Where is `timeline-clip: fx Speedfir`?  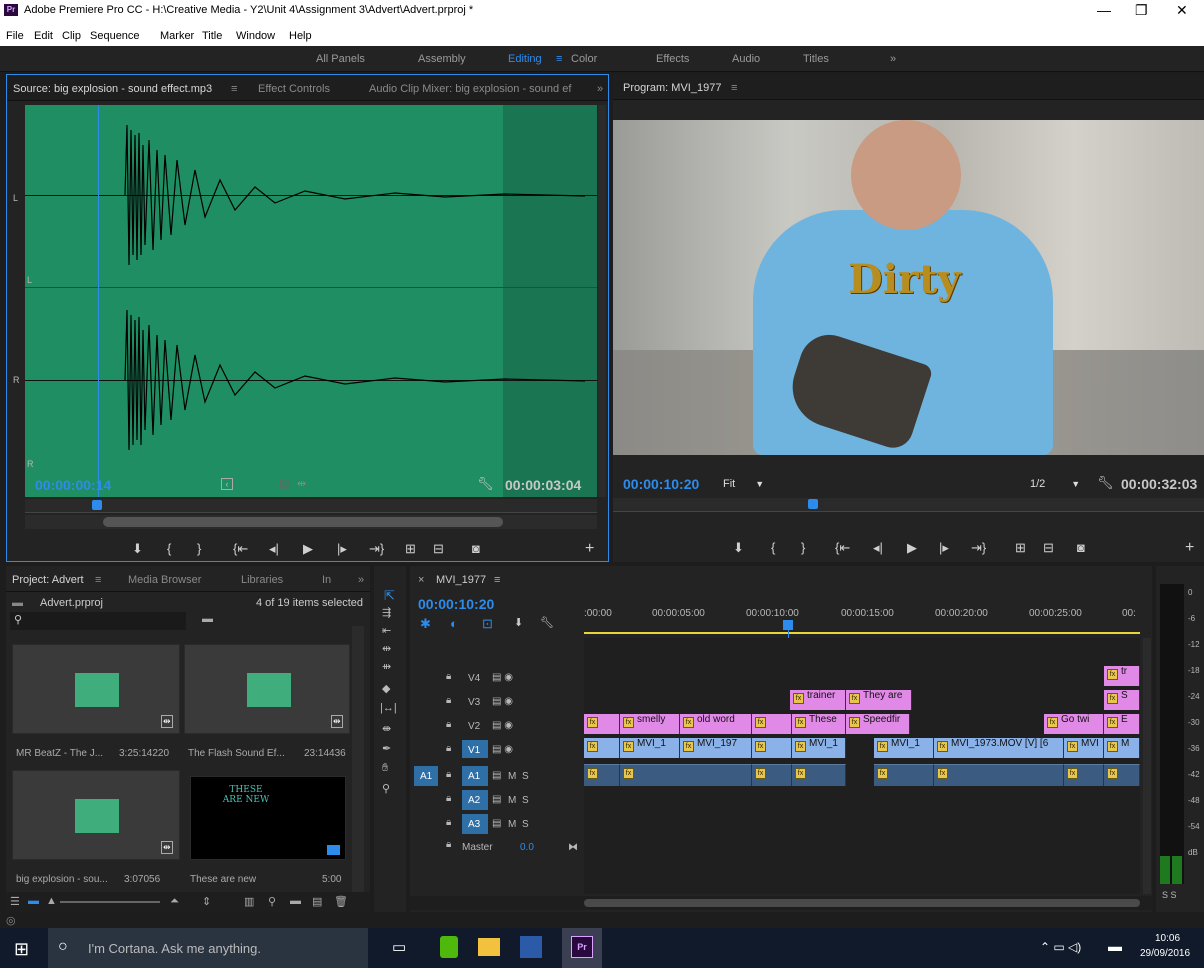 timeline-clip: fx Speedfir is located at coordinates (878, 724).